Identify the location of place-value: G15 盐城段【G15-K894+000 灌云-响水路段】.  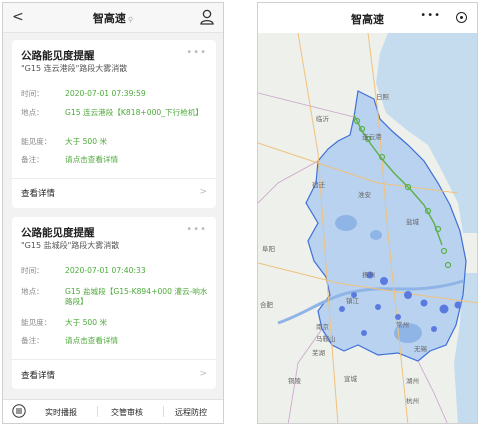
(136, 296).